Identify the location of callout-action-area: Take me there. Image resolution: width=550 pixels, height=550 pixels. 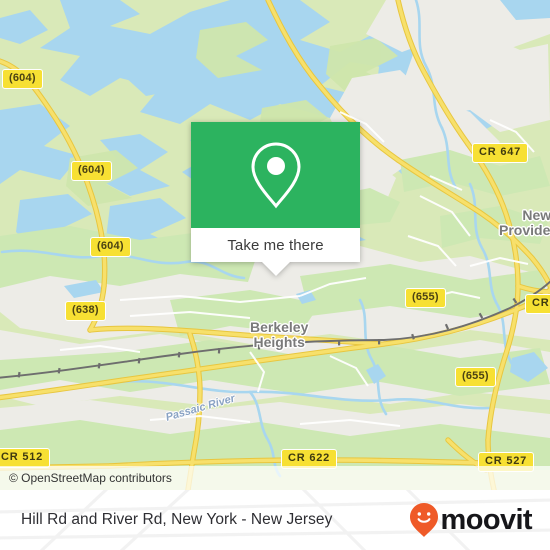
(275, 245).